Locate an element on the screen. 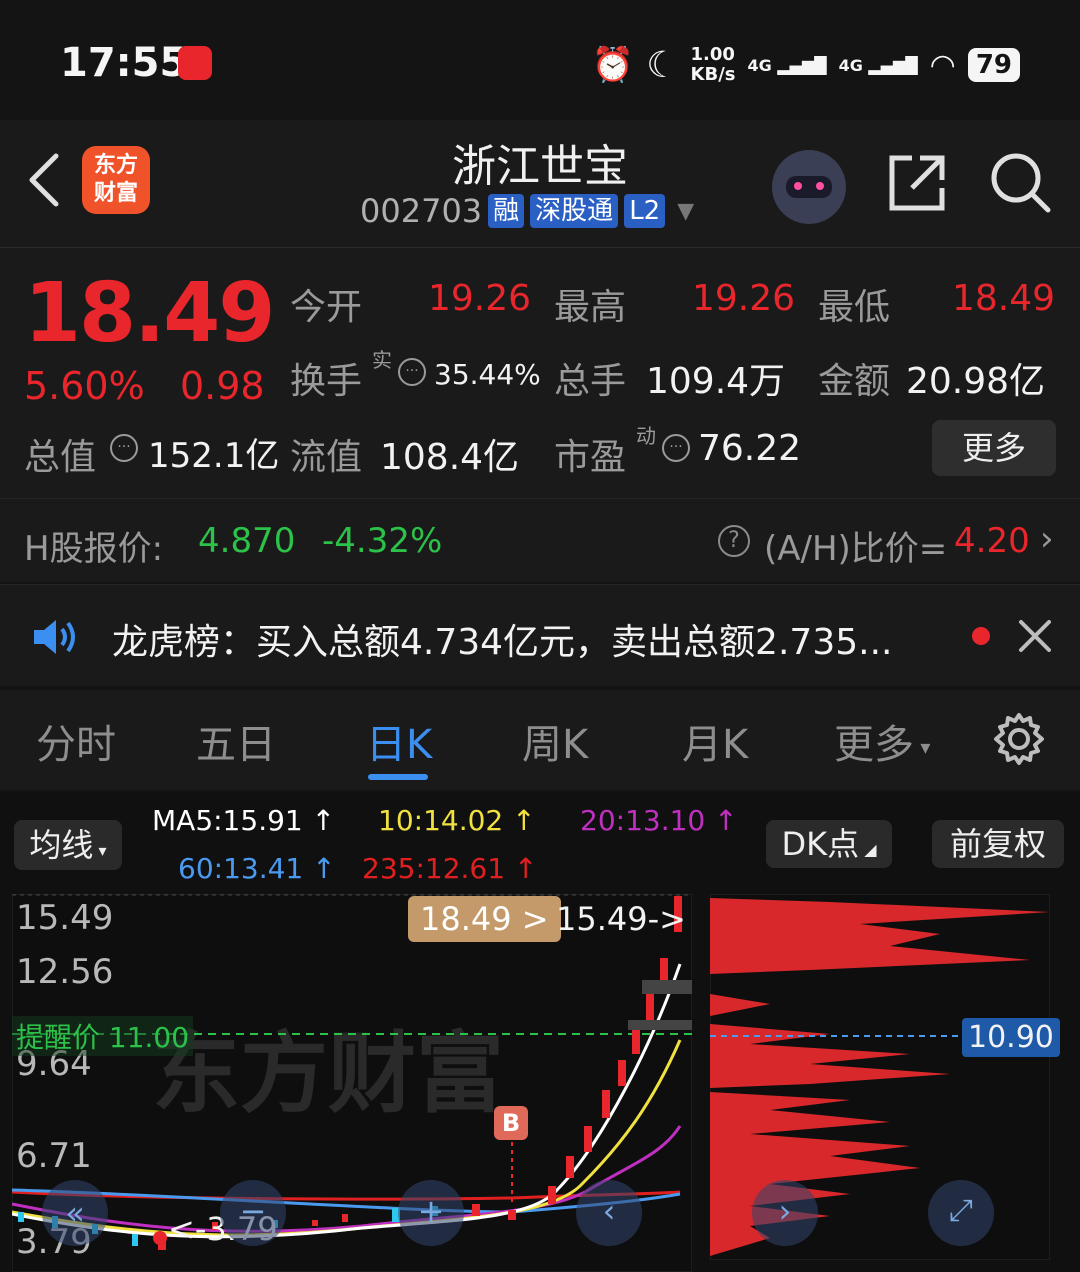 The height and width of the screenshot is (1272, 1080). more-button: 更多 is located at coordinates (994, 448).